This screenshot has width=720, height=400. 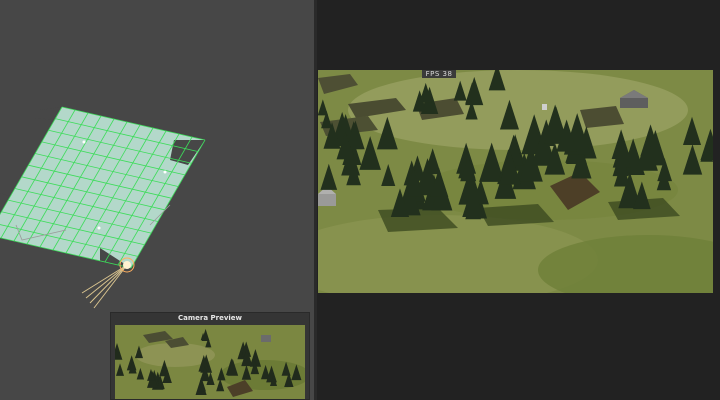 I want to click on terrain-grid, so click(x=103, y=187).